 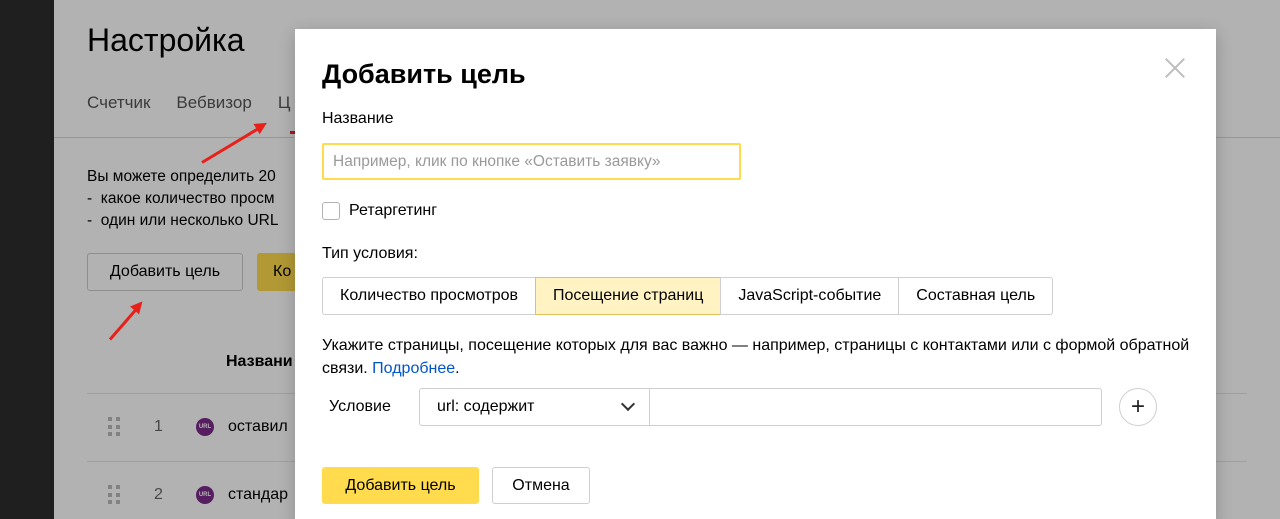 I want to click on name-label: Название, so click(x=358, y=118).